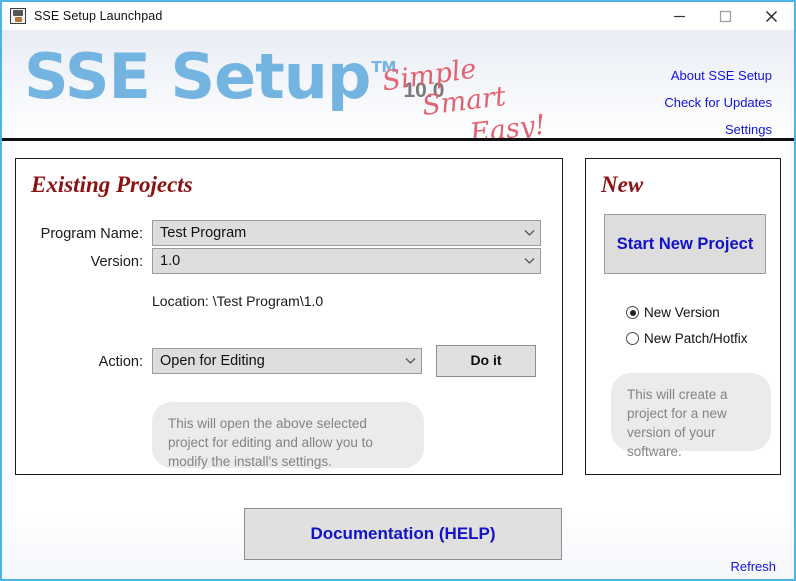 The width and height of the screenshot is (796, 581). Describe the element at coordinates (170, 261) in the screenshot. I see `version-value: 1.0` at that location.